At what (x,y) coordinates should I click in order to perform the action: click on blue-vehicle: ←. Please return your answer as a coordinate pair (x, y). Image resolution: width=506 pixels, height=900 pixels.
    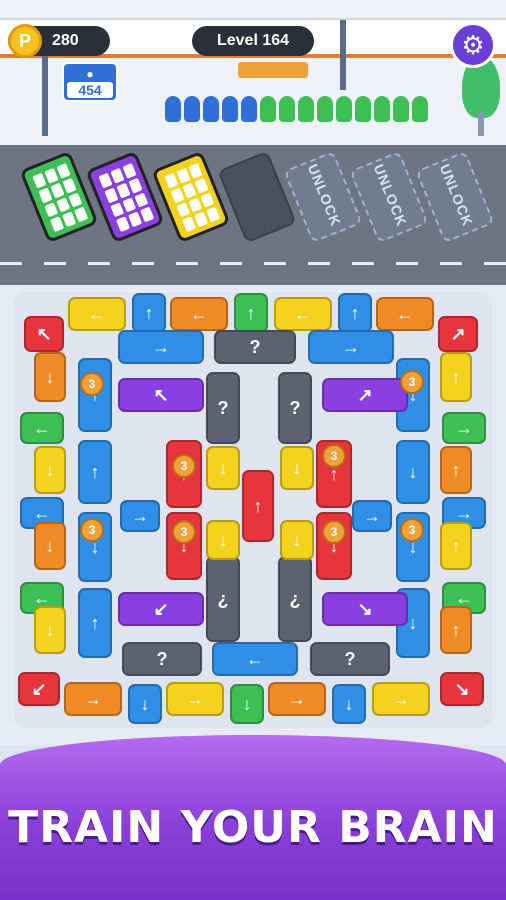
    Looking at the image, I should click on (255, 659).